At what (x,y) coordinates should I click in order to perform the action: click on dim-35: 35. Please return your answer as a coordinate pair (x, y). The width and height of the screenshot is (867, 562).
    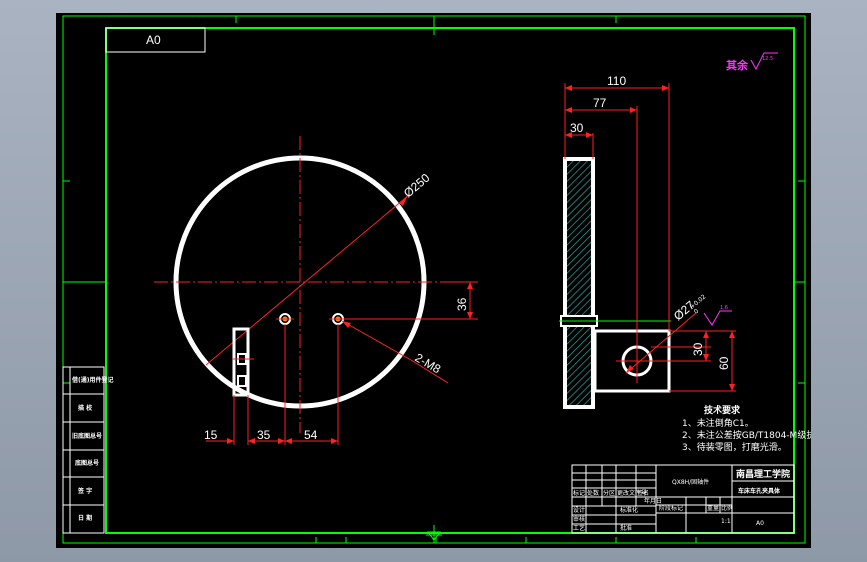
    Looking at the image, I should click on (264, 435).